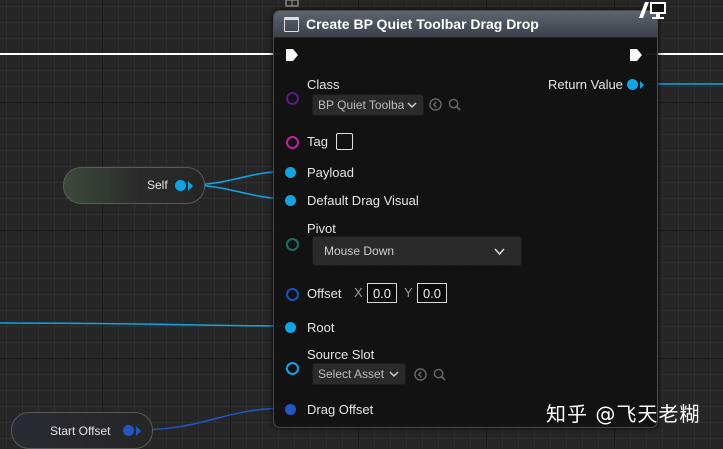 Image resolution: width=723 pixels, height=449 pixels. Describe the element at coordinates (422, 24) in the screenshot. I see `node-title: Create BP Quiet Toolbar Drag Drop` at that location.